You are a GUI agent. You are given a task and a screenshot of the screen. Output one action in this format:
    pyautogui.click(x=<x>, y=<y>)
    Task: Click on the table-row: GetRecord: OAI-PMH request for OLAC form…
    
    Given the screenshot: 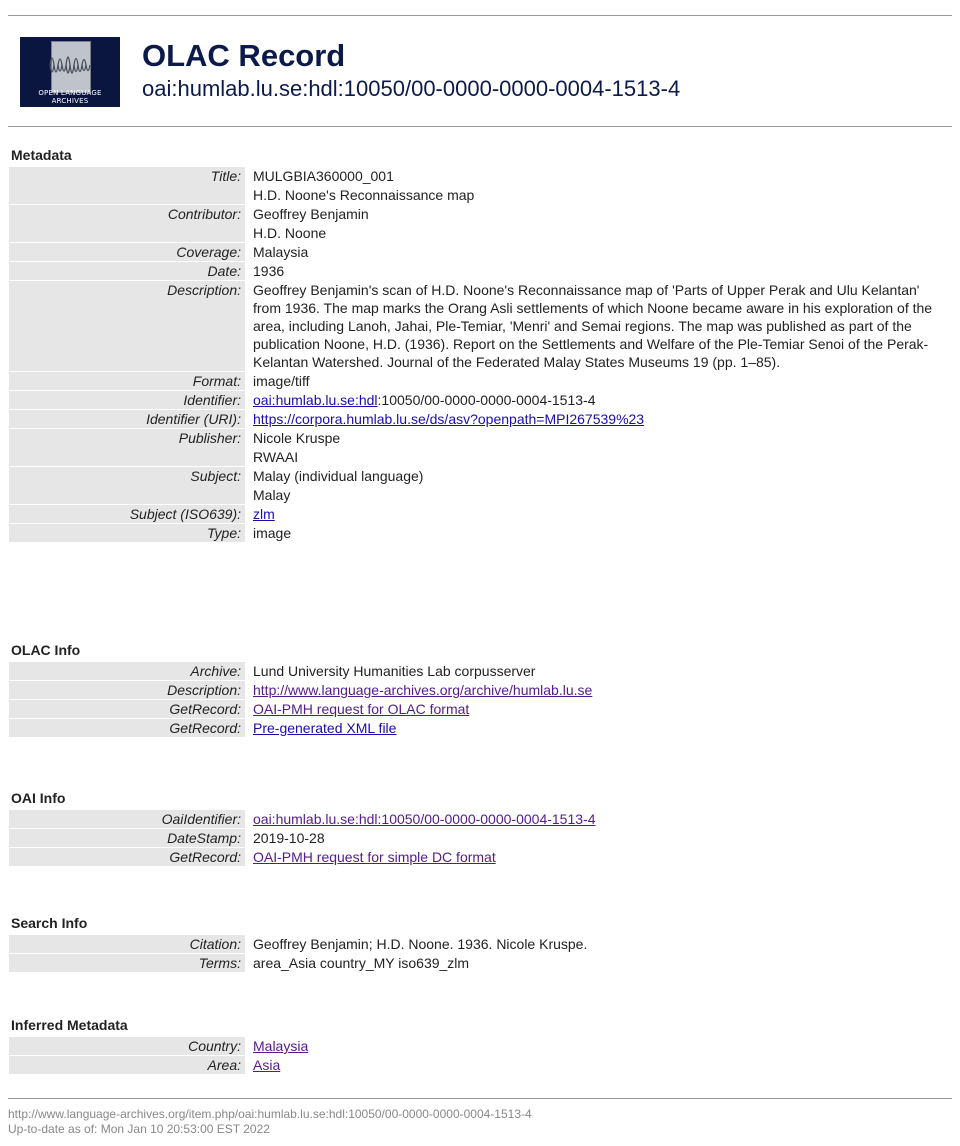 What is the action you would take?
    pyautogui.click(x=481, y=709)
    